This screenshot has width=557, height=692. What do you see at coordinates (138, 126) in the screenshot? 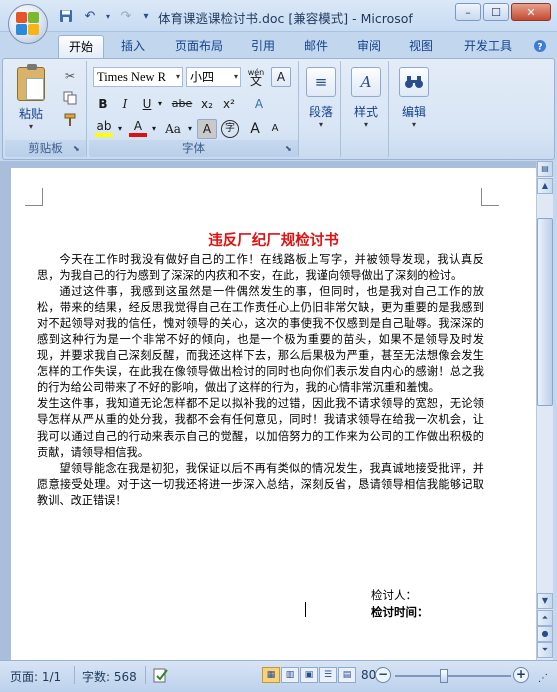
I see `font-color-label: A` at bounding box center [138, 126].